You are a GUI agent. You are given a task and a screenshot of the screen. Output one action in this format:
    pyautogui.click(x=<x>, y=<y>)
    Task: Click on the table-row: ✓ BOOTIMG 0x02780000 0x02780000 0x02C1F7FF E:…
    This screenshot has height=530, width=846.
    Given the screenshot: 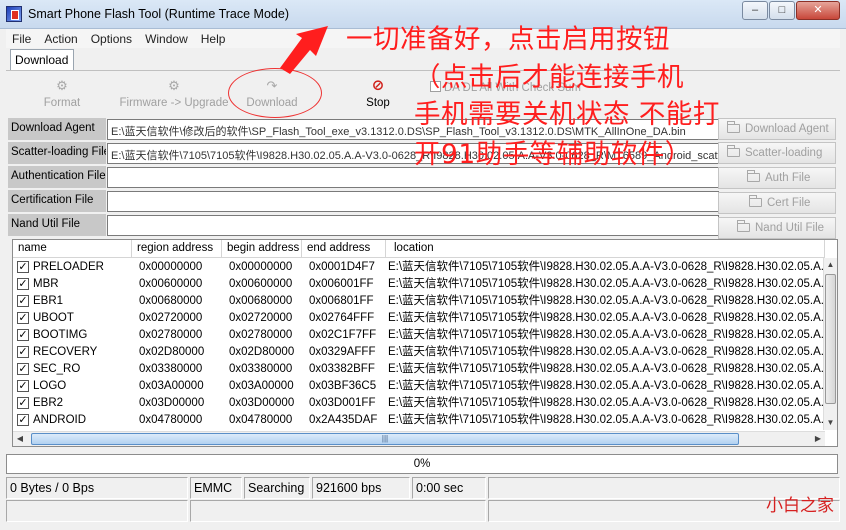 What is the action you would take?
    pyautogui.click(x=419, y=335)
    